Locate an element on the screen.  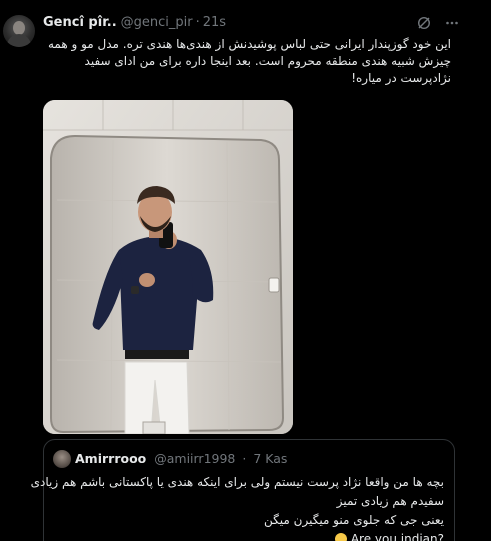
quoted-tweet-timestamp: 7 Kas is located at coordinates (270, 458).